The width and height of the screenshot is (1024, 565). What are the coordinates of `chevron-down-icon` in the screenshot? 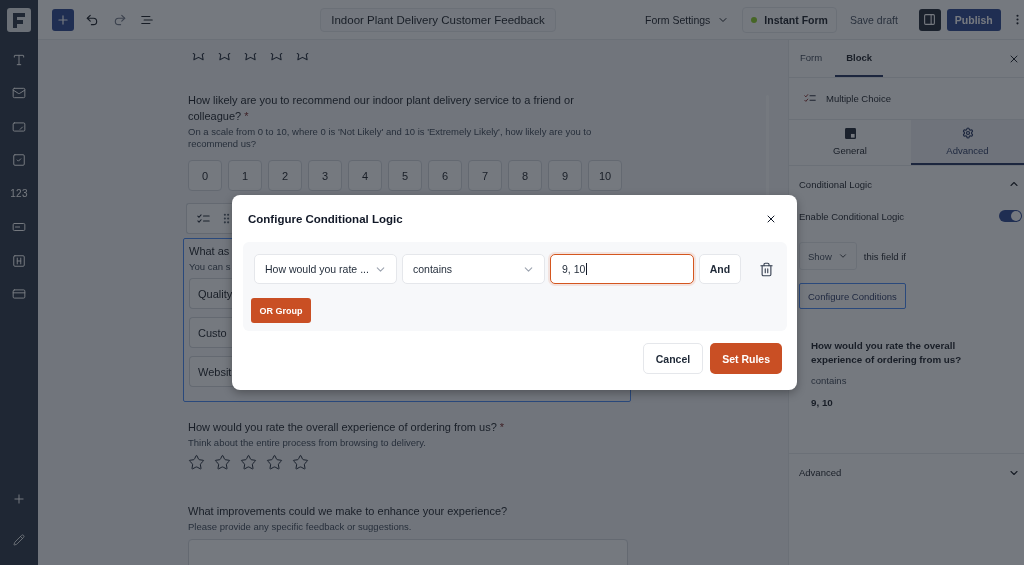 It's located at (842, 256).